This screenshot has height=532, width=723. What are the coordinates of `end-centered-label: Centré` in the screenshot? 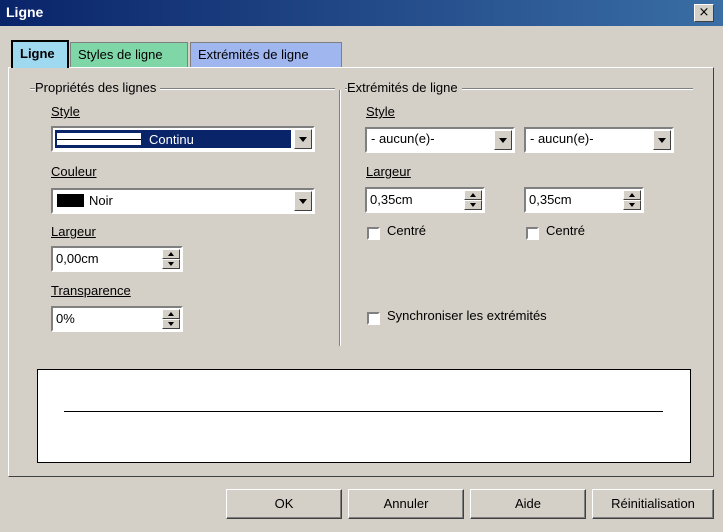 It's located at (566, 230).